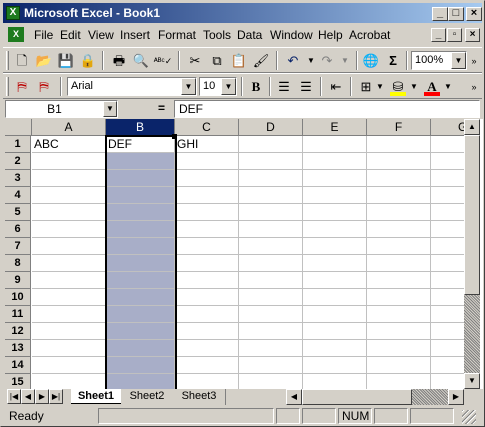 The height and width of the screenshot is (427, 485). What do you see at coordinates (217, 35) in the screenshot?
I see `menu-tools: Tools` at bounding box center [217, 35].